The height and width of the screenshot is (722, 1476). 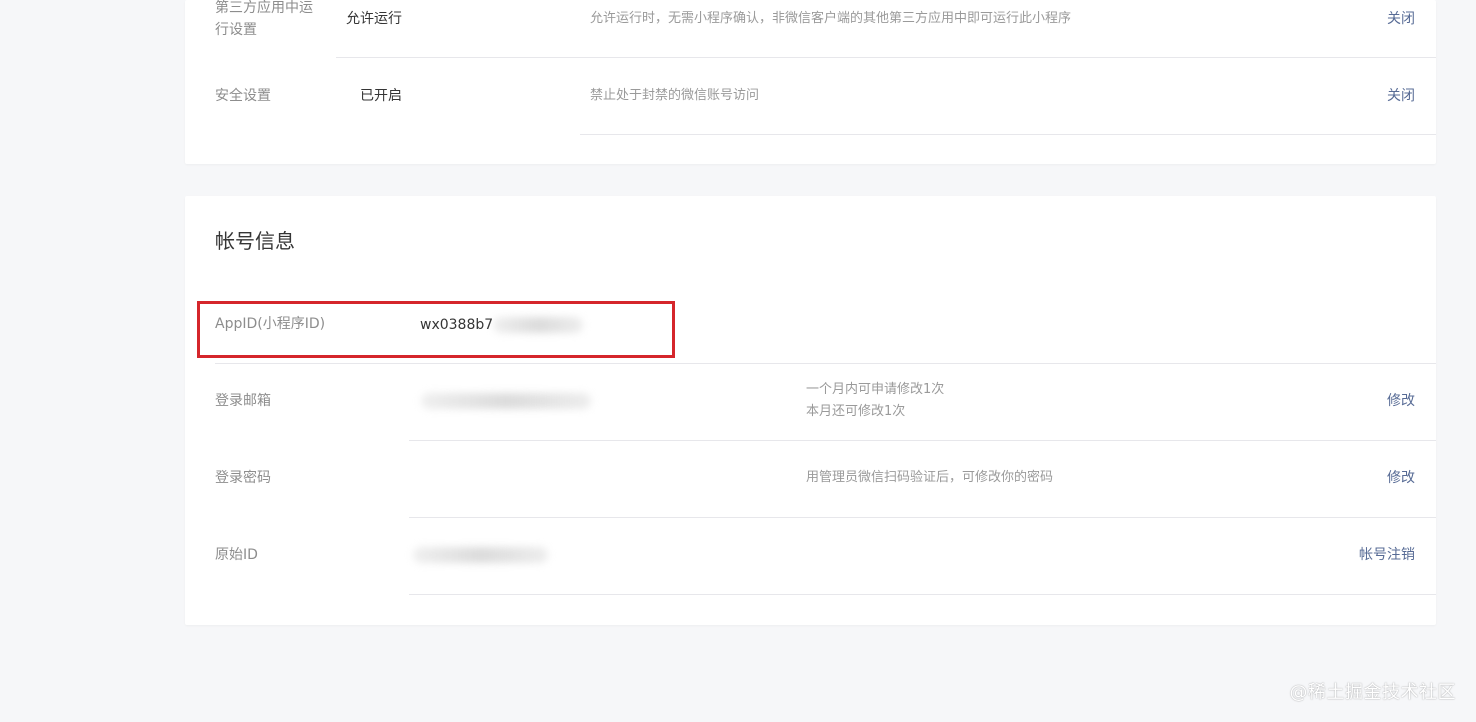 I want to click on login-password-row: 登录密码 用管理员微信扫码验证后，可修改你的密码 修改, so click(x=810, y=479).